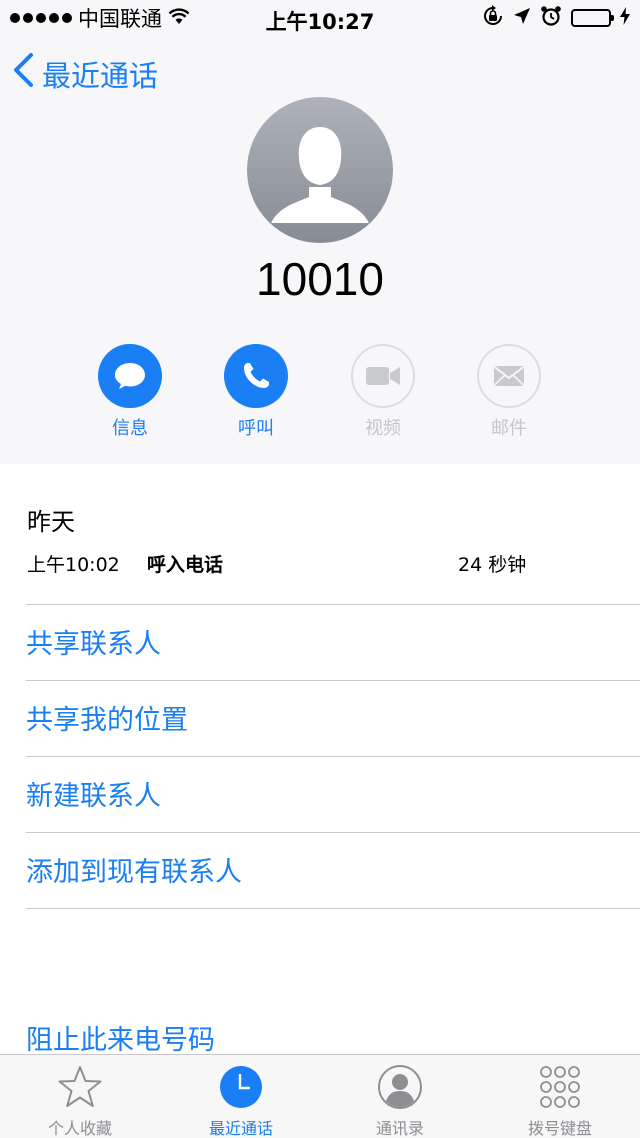  Describe the element at coordinates (256, 428) in the screenshot. I see `call-label: 呼叫` at that location.